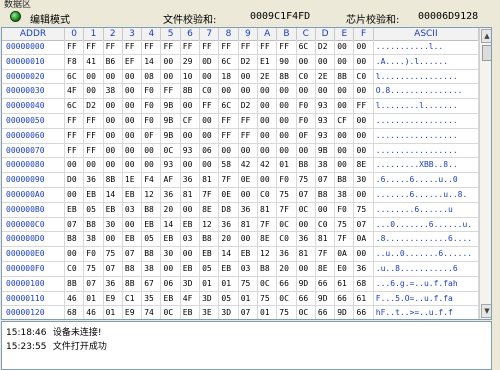  What do you see at coordinates (133, 298) in the screenshot?
I see `byte-cell: C1` at bounding box center [133, 298].